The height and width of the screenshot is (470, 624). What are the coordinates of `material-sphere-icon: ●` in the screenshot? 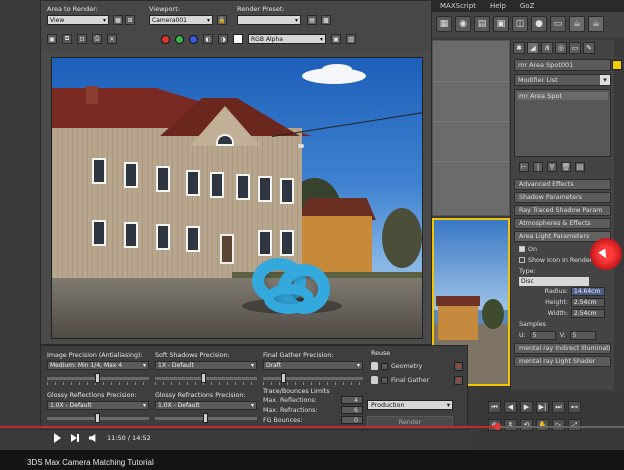 It's located at (539, 24).